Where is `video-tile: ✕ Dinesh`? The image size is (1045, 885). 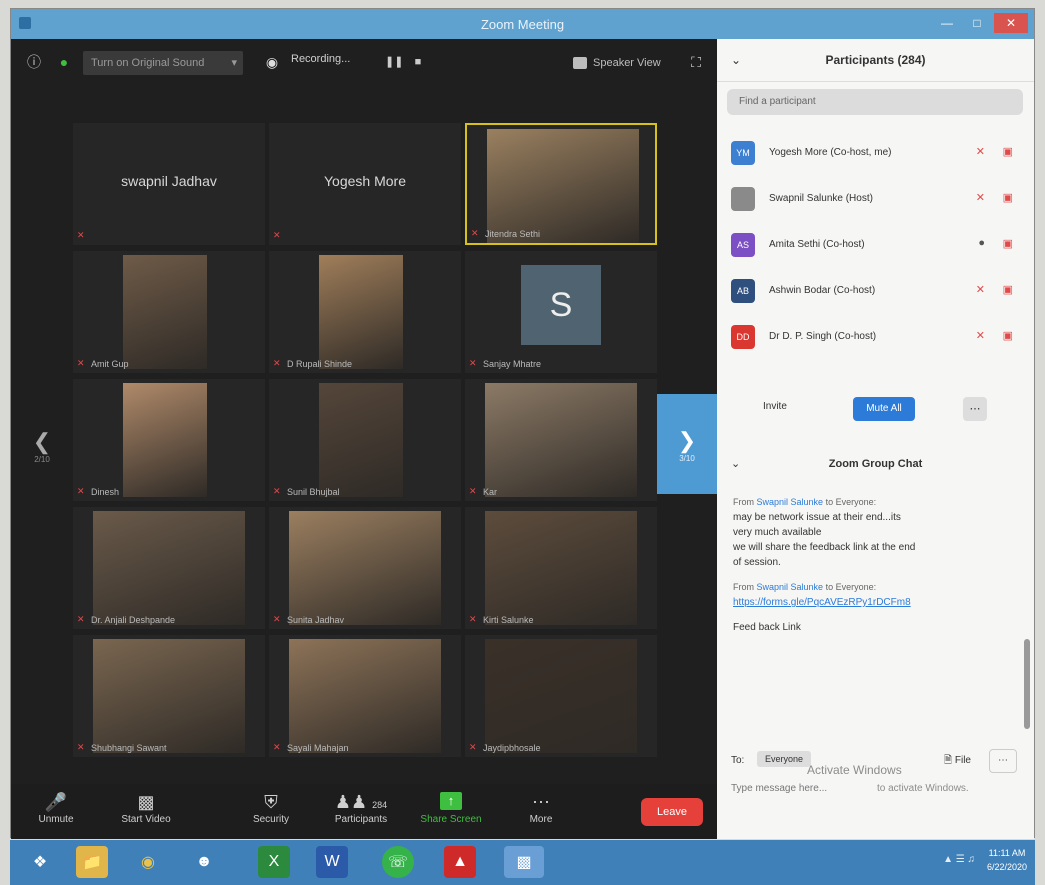
video-tile: ✕ Dinesh is located at coordinates (169, 440).